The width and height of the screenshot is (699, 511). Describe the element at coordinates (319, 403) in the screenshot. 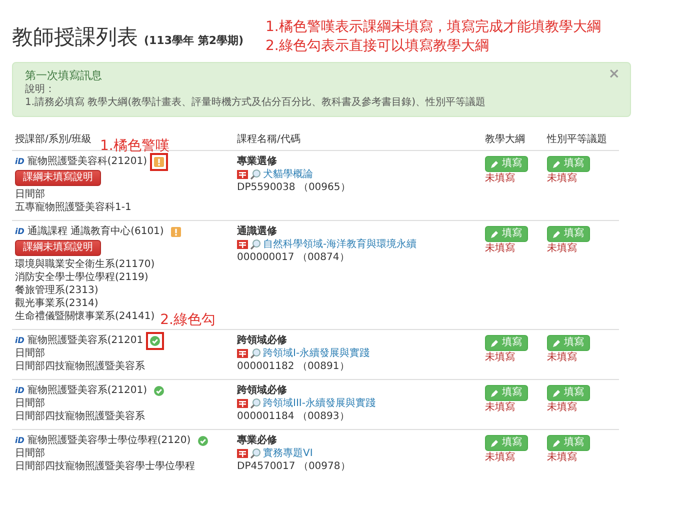

I see `course-link: 跨領域III-永續發展與實踐` at that location.